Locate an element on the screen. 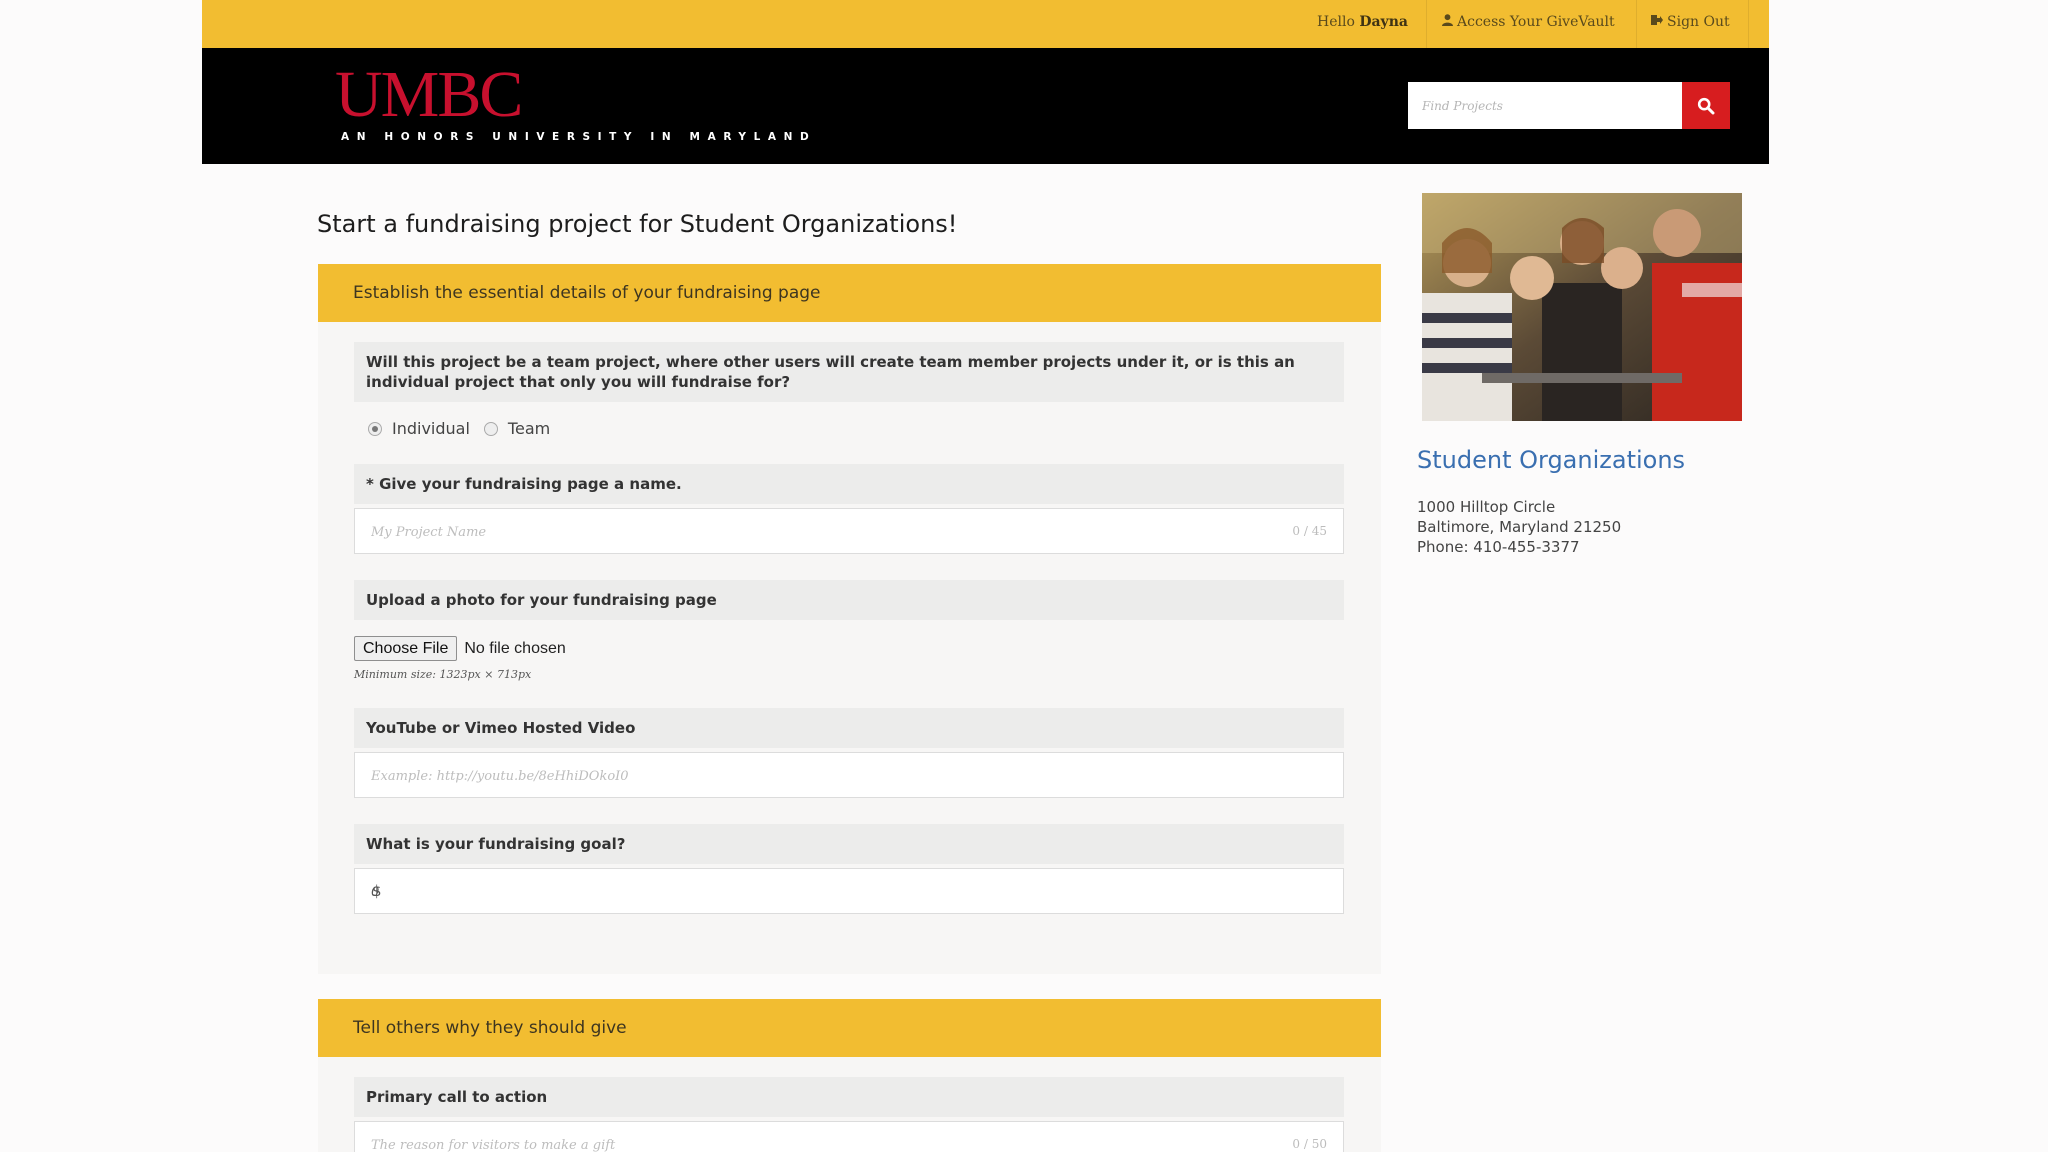 The height and width of the screenshot is (1152, 2048). individual-radio-label: Individual is located at coordinates (431, 428).